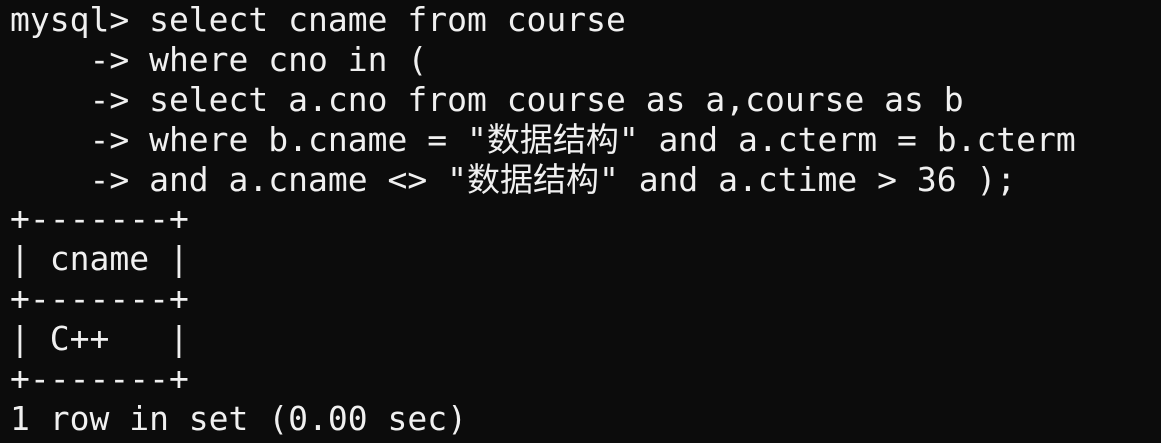  I want to click on sql-continuation-line: -> where cno in (, so click(219, 59).